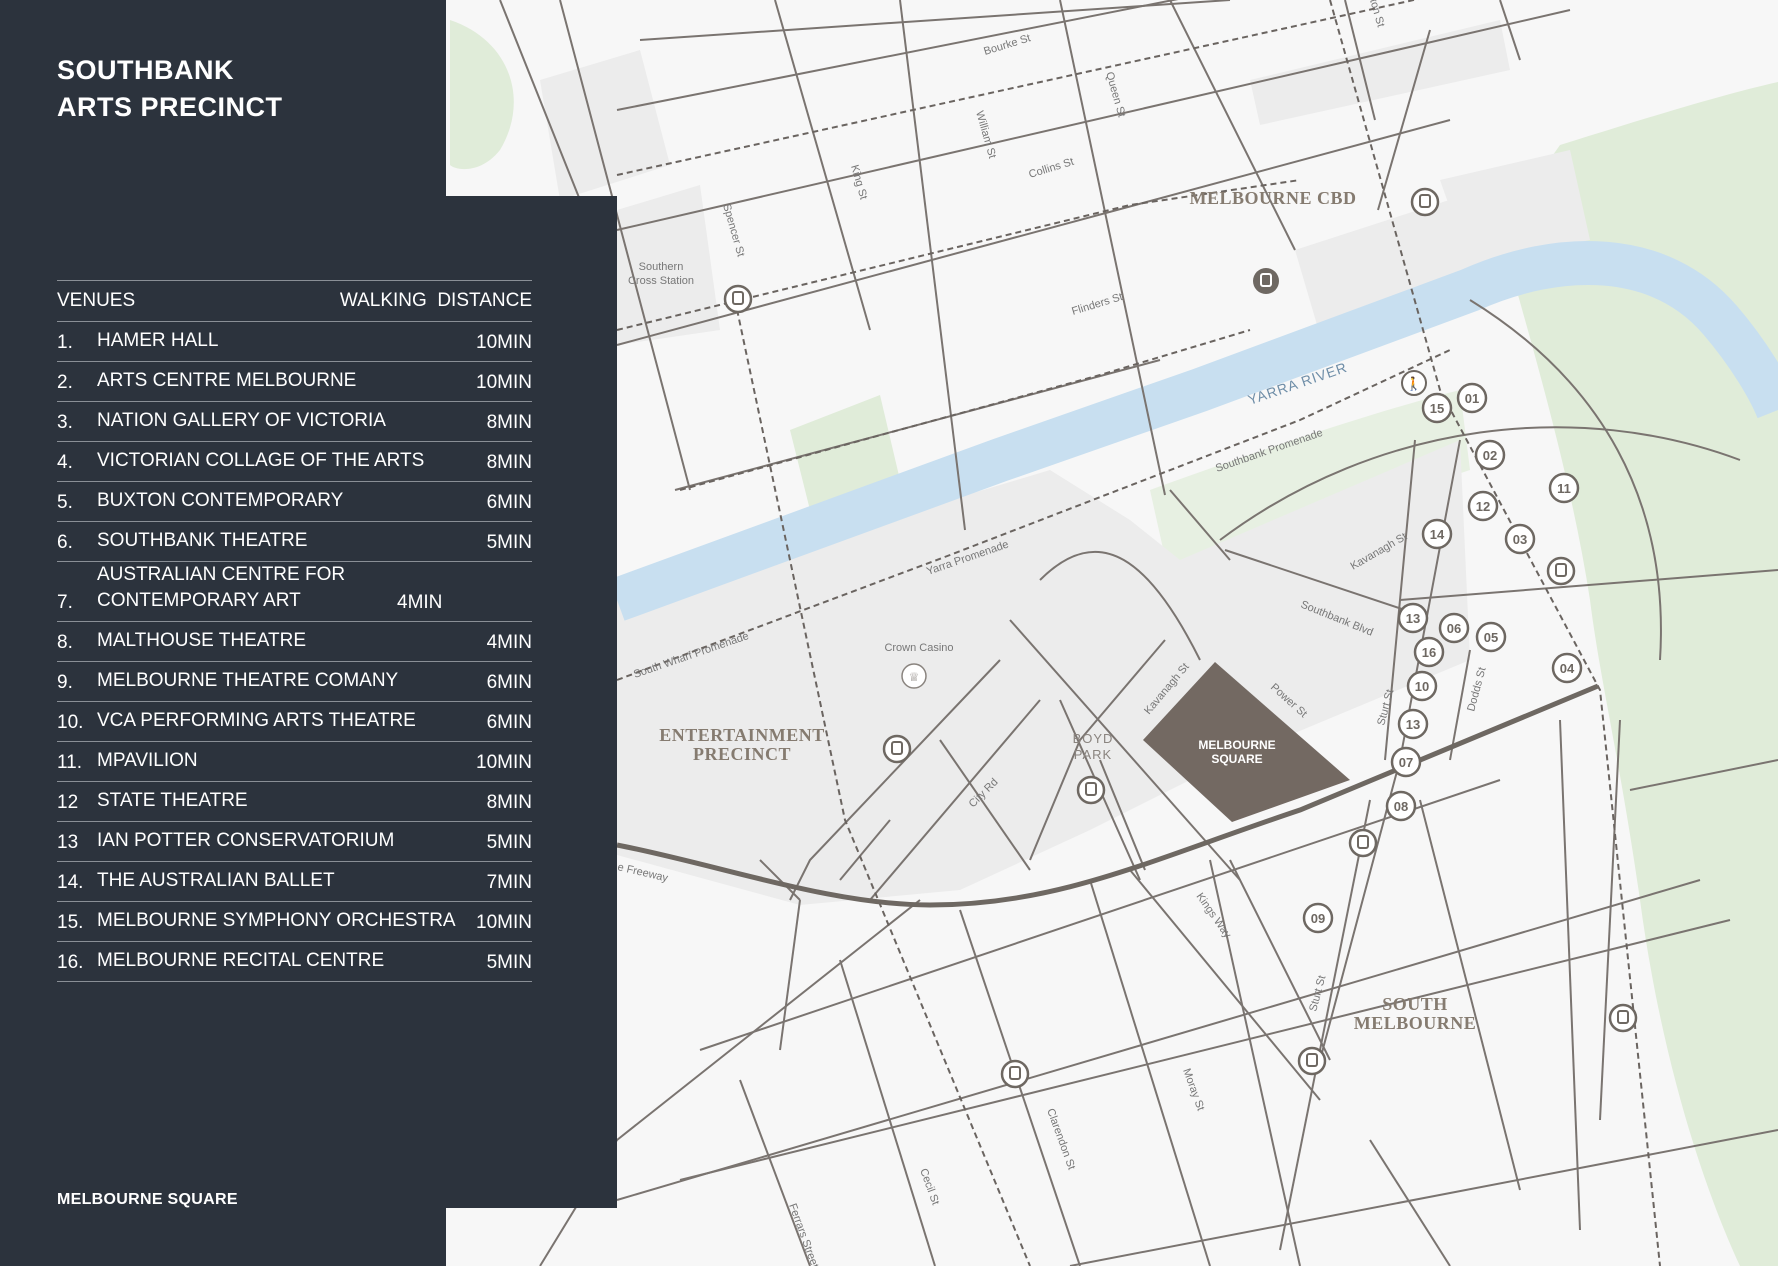 This screenshot has height=1266, width=1778. Describe the element at coordinates (65, 542) in the screenshot. I see `venue-number: 6.` at that location.